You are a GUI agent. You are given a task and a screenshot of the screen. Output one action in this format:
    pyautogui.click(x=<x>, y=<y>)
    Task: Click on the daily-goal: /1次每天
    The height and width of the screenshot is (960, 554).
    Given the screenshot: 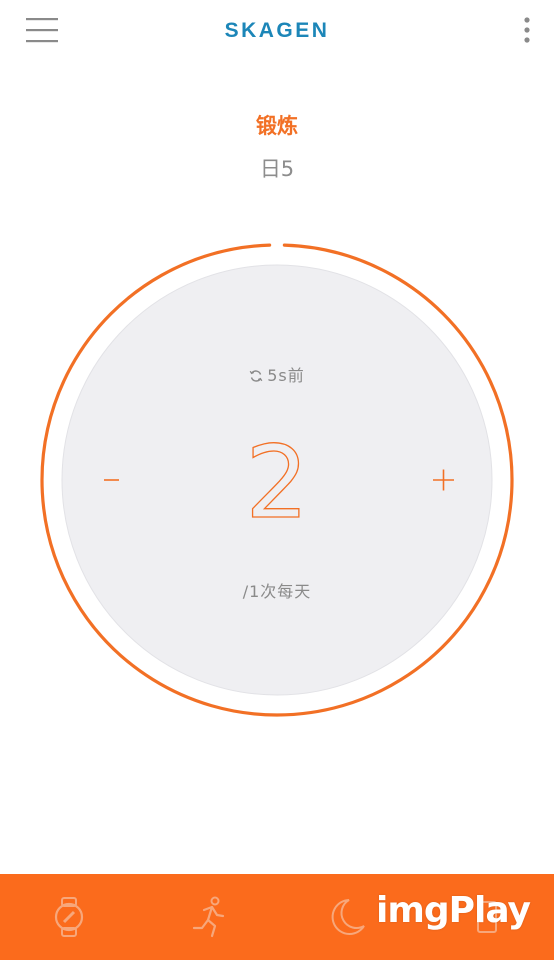 What is the action you would take?
    pyautogui.click(x=277, y=591)
    